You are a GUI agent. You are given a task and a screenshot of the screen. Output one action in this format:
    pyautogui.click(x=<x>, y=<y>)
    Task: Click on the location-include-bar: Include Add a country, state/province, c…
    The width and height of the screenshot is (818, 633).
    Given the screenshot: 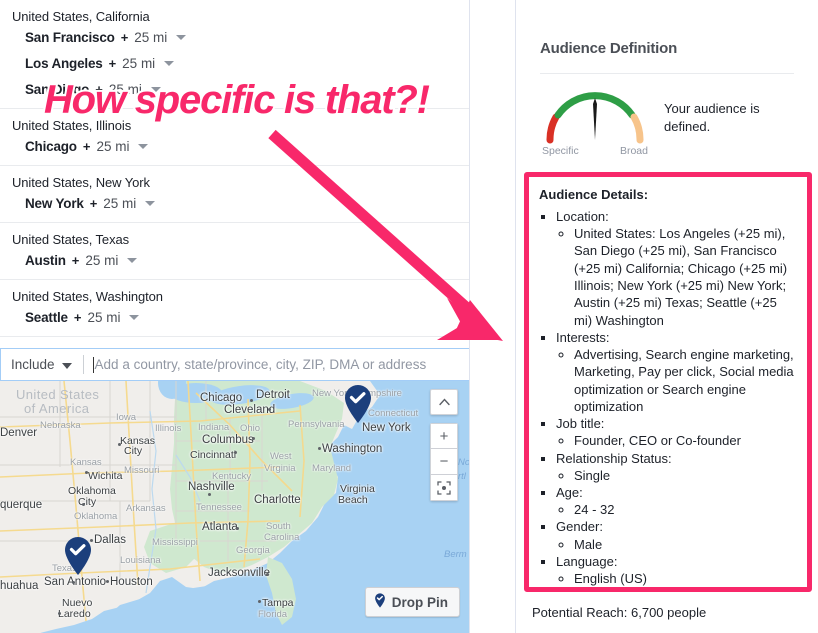 What is the action you would take?
    pyautogui.click(x=234, y=364)
    